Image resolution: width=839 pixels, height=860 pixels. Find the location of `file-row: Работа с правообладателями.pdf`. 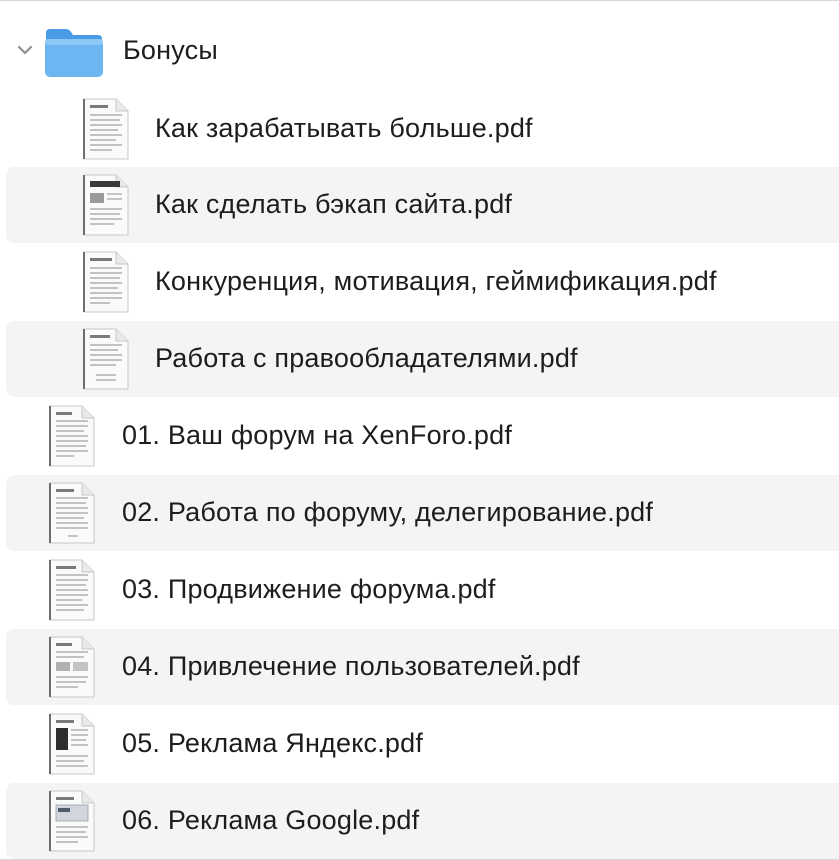

file-row: Работа с правообладателями.pdf is located at coordinates (422, 359).